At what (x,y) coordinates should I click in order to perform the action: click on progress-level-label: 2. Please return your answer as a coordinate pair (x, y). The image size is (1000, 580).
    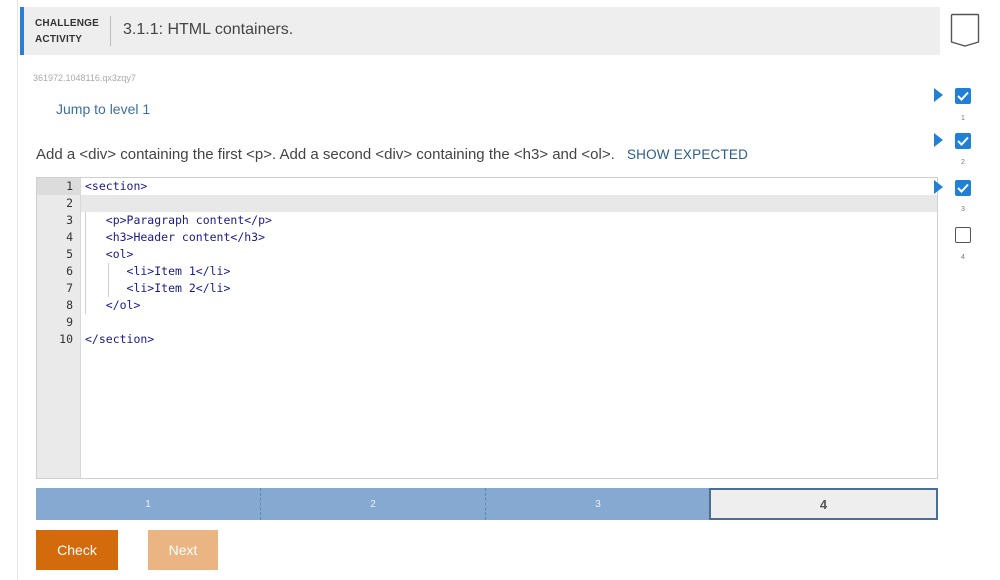
    Looking at the image, I should click on (373, 504).